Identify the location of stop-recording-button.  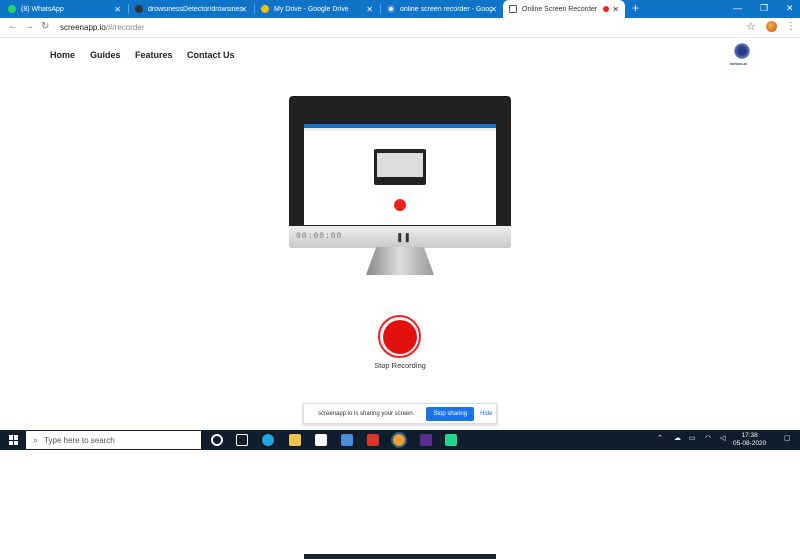
(399, 336).